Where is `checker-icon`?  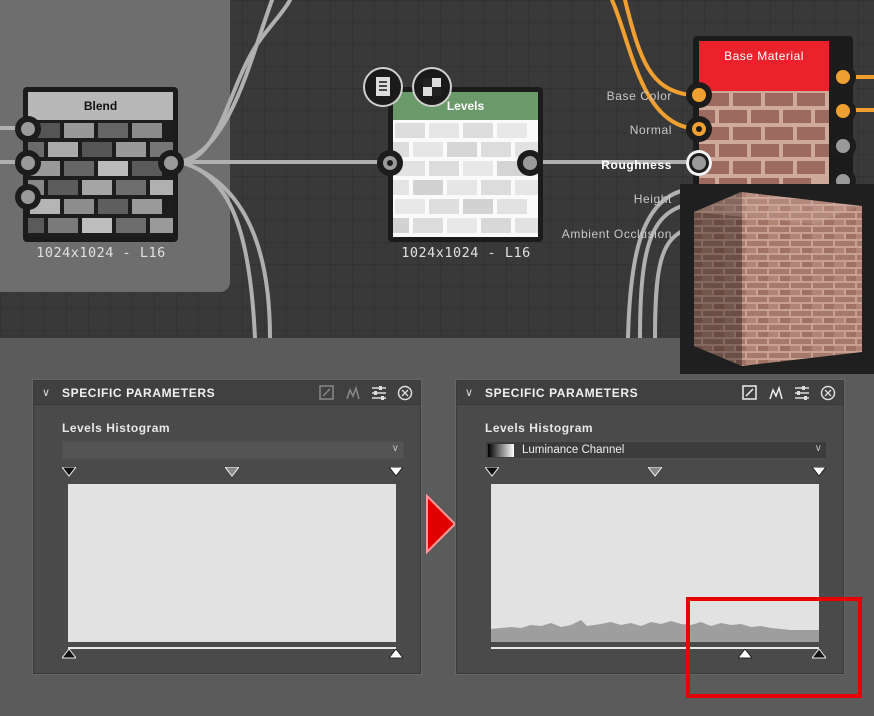
checker-icon is located at coordinates (432, 87).